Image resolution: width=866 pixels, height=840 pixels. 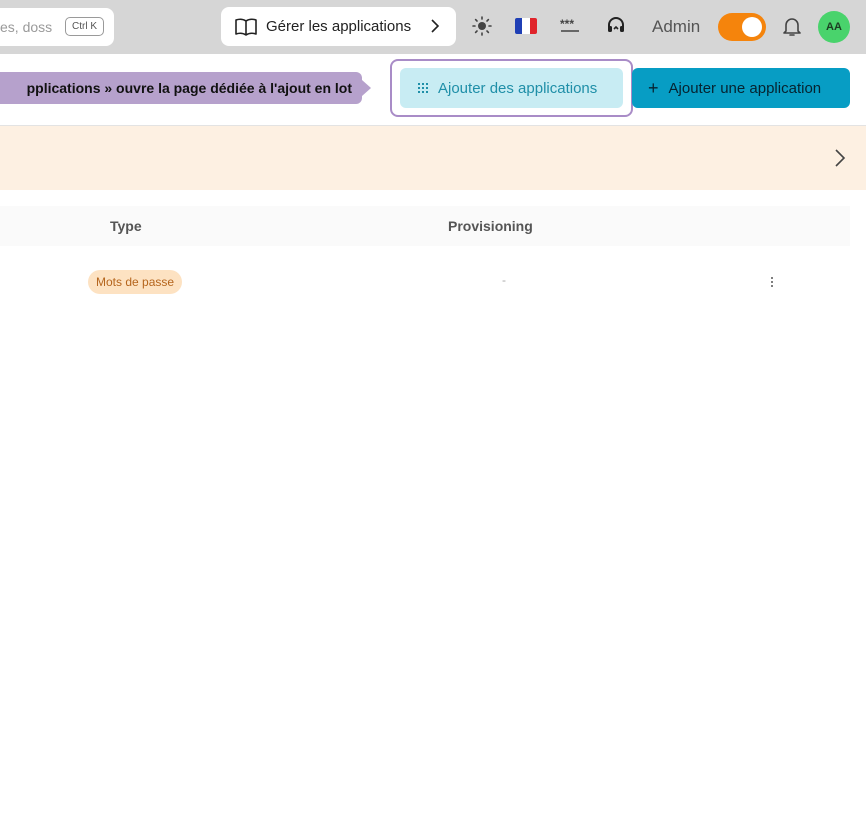 I want to click on manage-applications-label: Gérer les applications, so click(x=339, y=26).